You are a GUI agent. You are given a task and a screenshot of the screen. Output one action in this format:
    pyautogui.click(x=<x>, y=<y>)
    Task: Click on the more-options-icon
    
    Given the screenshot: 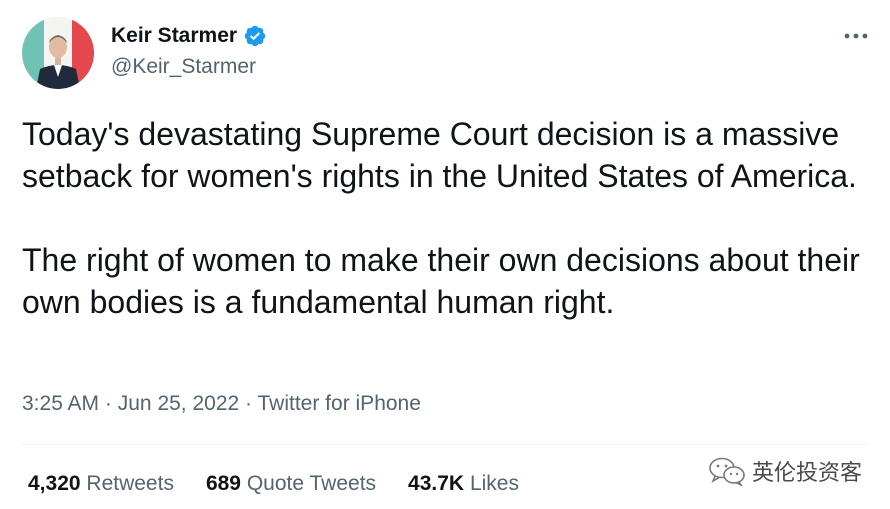 What is the action you would take?
    pyautogui.click(x=856, y=36)
    